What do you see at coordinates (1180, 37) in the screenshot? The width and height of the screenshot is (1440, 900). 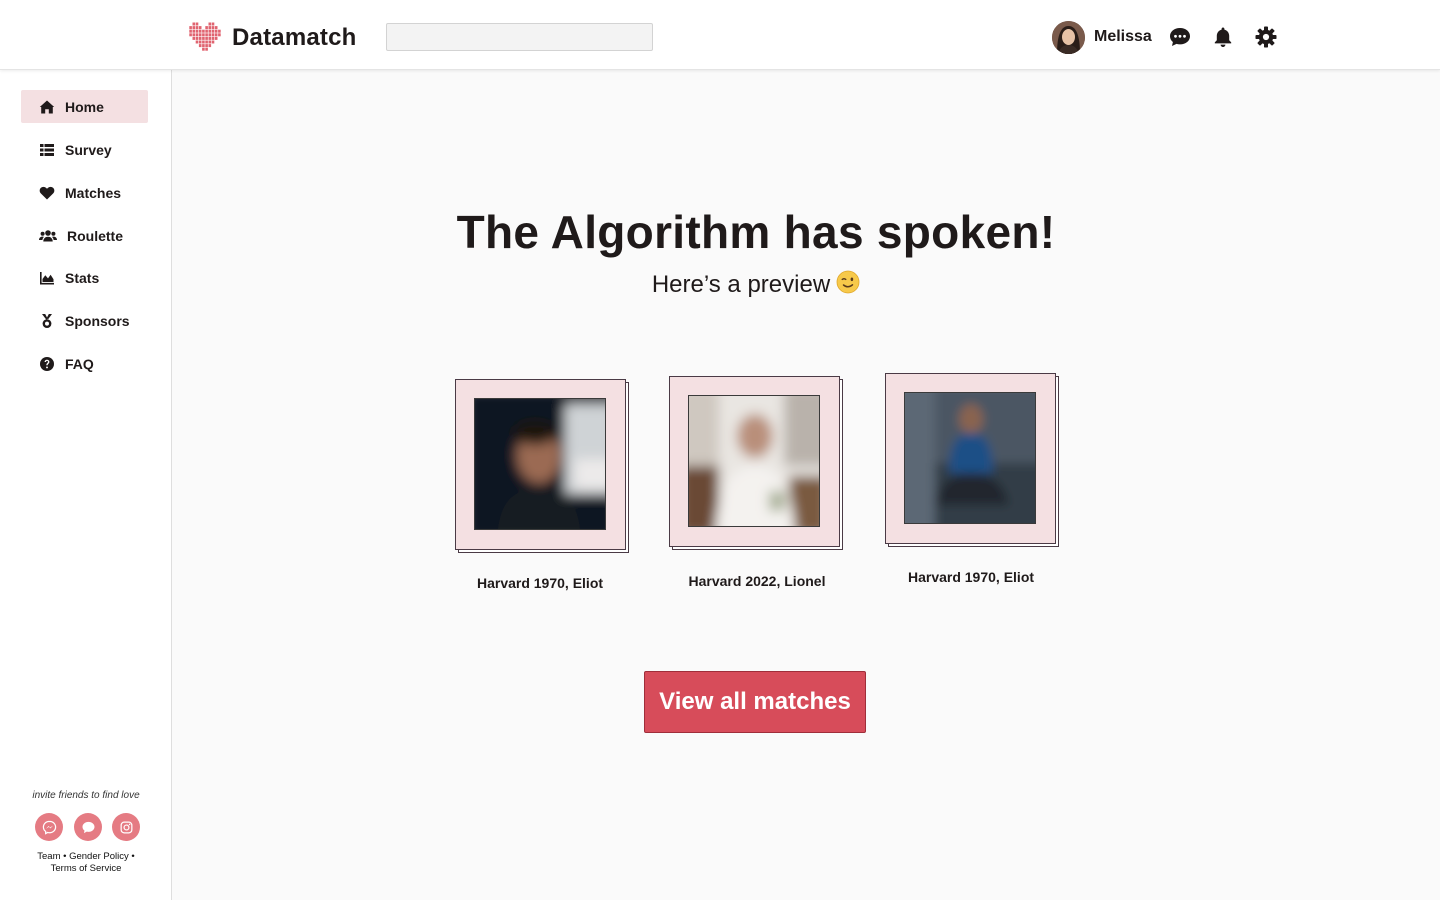 I see `messages-icon` at bounding box center [1180, 37].